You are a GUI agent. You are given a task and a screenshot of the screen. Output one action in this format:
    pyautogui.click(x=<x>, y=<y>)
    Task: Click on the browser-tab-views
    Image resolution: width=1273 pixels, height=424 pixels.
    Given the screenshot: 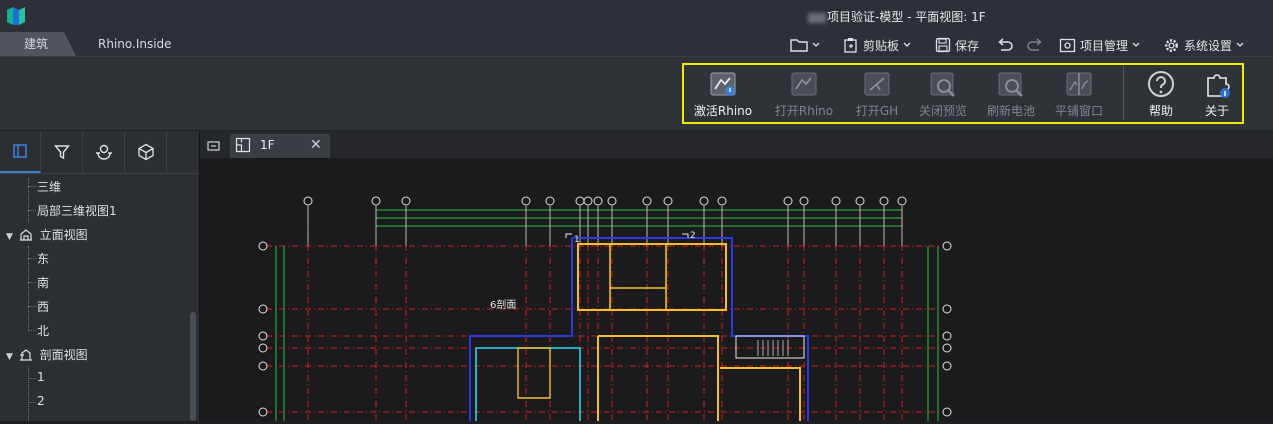 What is the action you would take?
    pyautogui.click(x=20, y=152)
    